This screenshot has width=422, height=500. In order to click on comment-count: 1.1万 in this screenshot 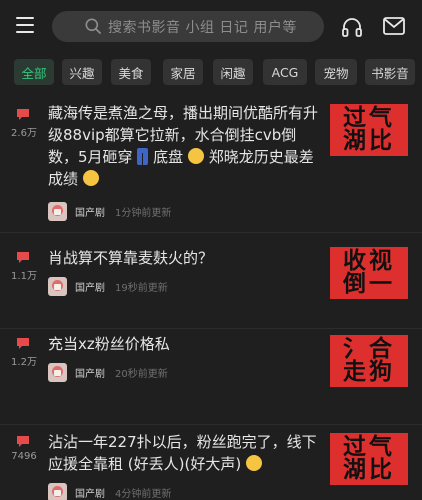, I will do `click(24, 276)`.